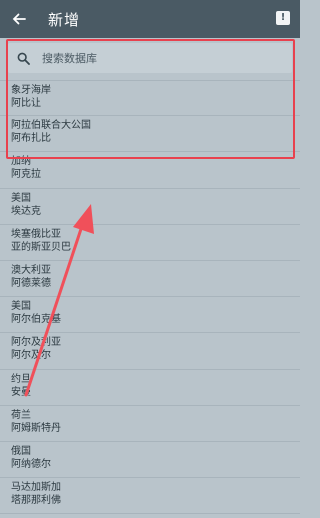 This screenshot has height=518, width=320. I want to click on country-name: 象牙海岸, so click(31, 90).